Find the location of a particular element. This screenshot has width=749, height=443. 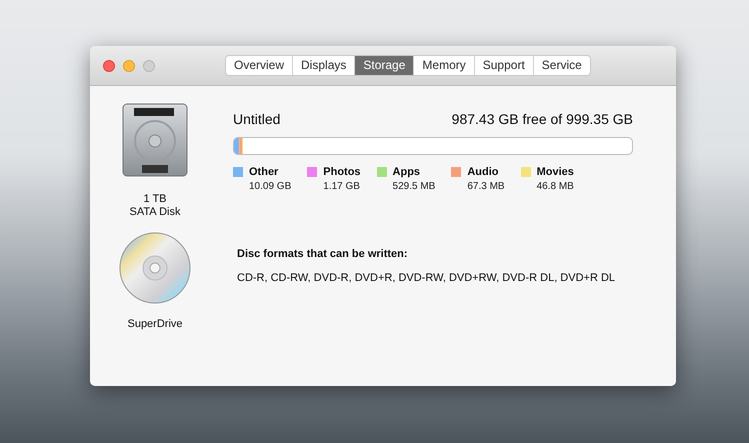

category-size: 529.5 MB is located at coordinates (414, 186).